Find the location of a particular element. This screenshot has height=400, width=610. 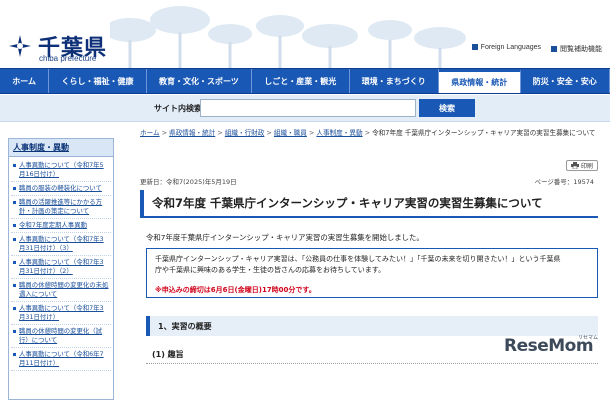

print-label: 印刷 is located at coordinates (586, 166).